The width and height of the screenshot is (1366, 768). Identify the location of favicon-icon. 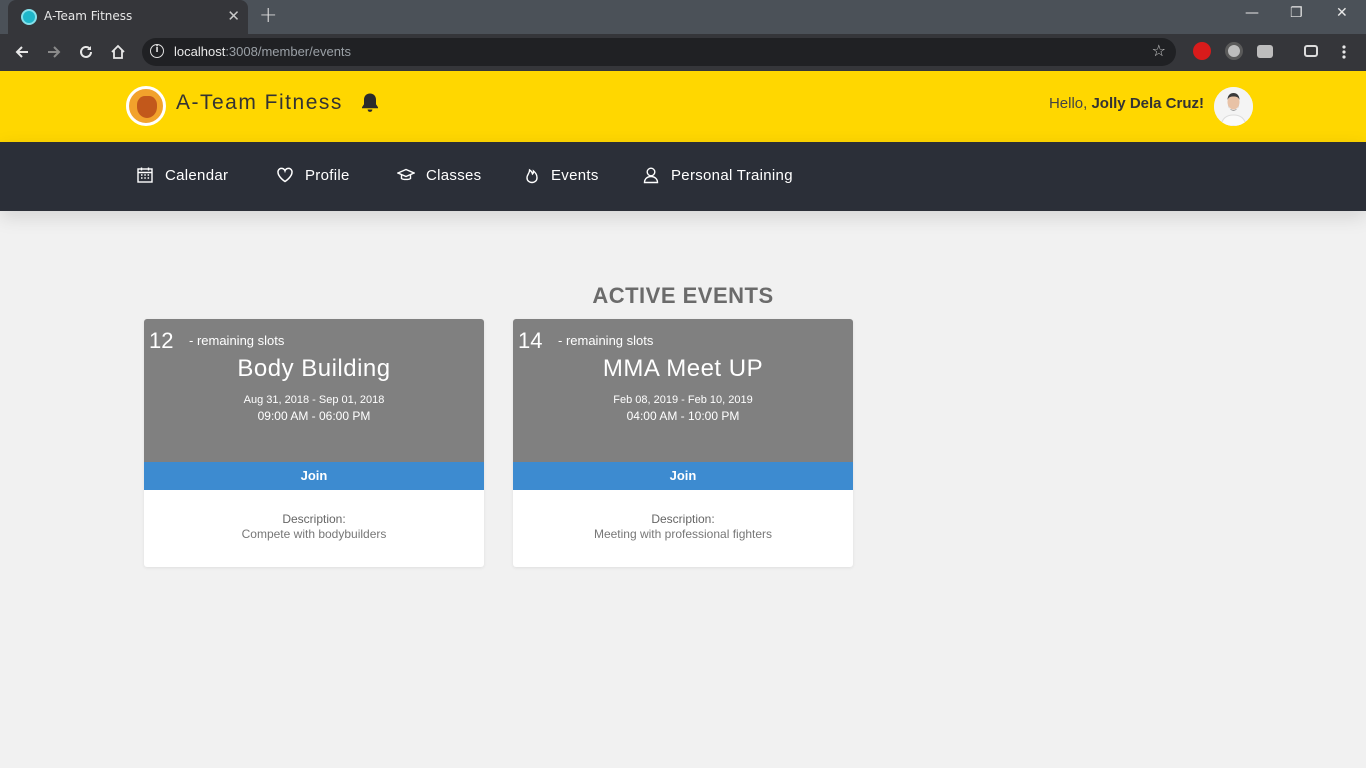
(29, 17).